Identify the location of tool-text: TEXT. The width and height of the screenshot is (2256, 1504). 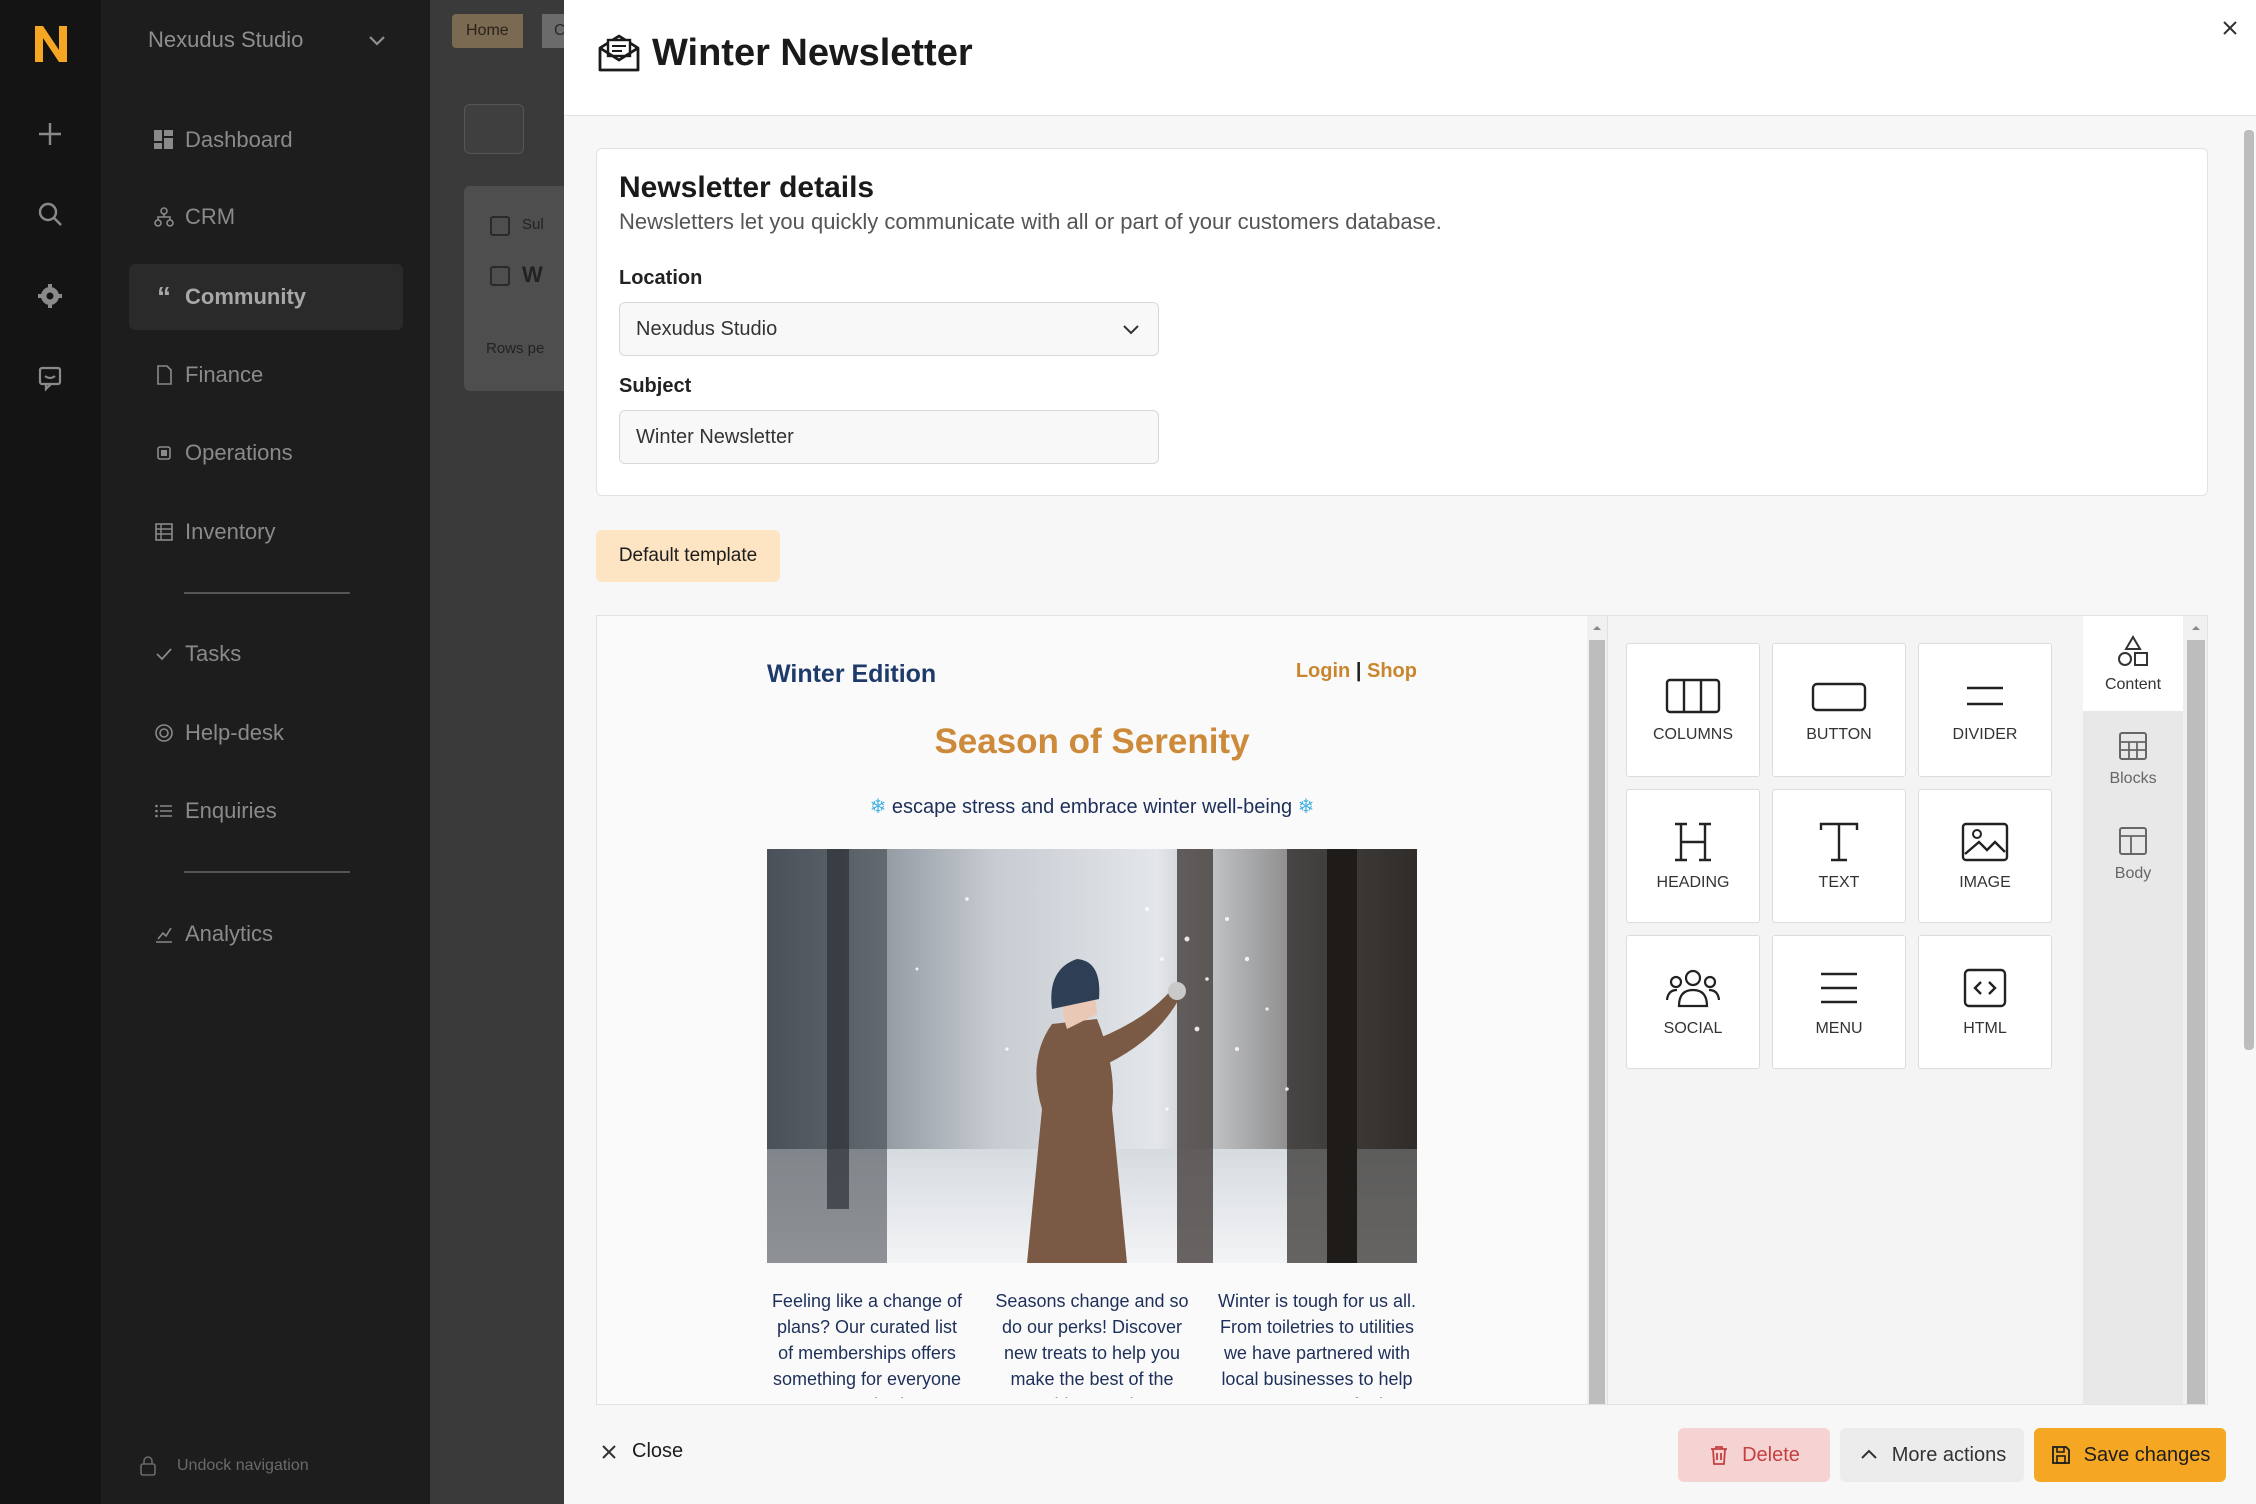
(1839, 856).